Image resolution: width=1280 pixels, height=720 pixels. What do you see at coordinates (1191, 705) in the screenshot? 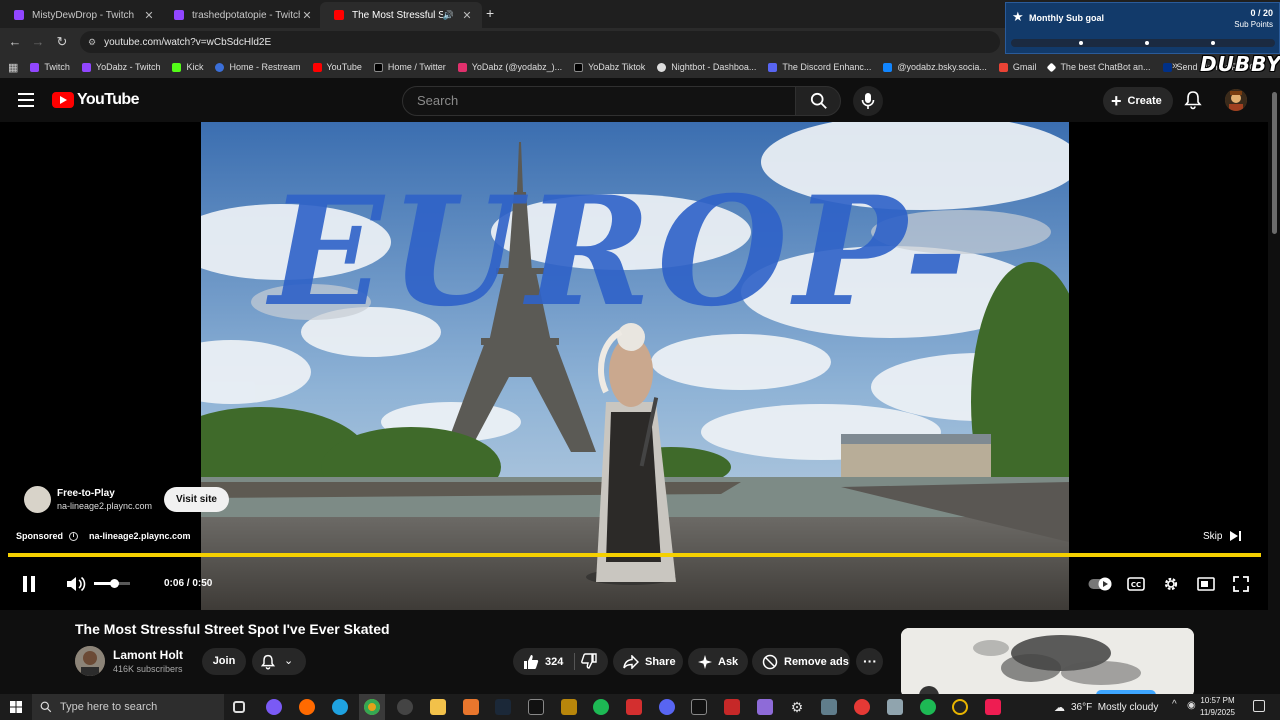
I see `tray-record-icon: ◉` at bounding box center [1191, 705].